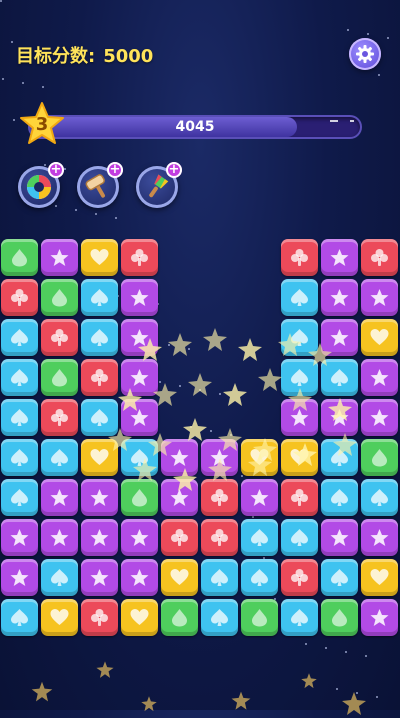 The image size is (400, 718). What do you see at coordinates (95, 186) in the screenshot?
I see `hammer-icon` at bounding box center [95, 186].